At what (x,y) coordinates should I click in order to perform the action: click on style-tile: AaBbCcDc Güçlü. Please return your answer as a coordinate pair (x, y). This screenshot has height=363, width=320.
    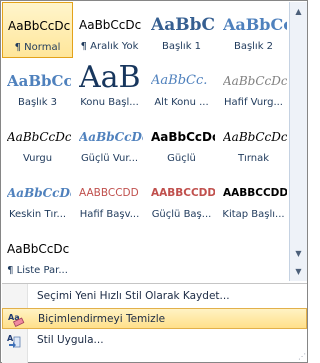
    Looking at the image, I should click on (181, 142).